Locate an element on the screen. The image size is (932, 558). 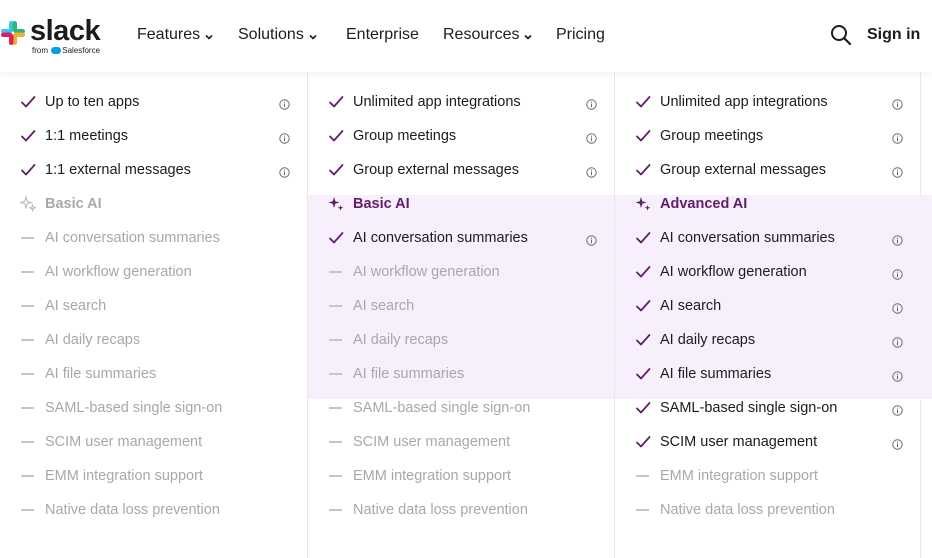
nav-resources: Resources is located at coordinates (488, 35).